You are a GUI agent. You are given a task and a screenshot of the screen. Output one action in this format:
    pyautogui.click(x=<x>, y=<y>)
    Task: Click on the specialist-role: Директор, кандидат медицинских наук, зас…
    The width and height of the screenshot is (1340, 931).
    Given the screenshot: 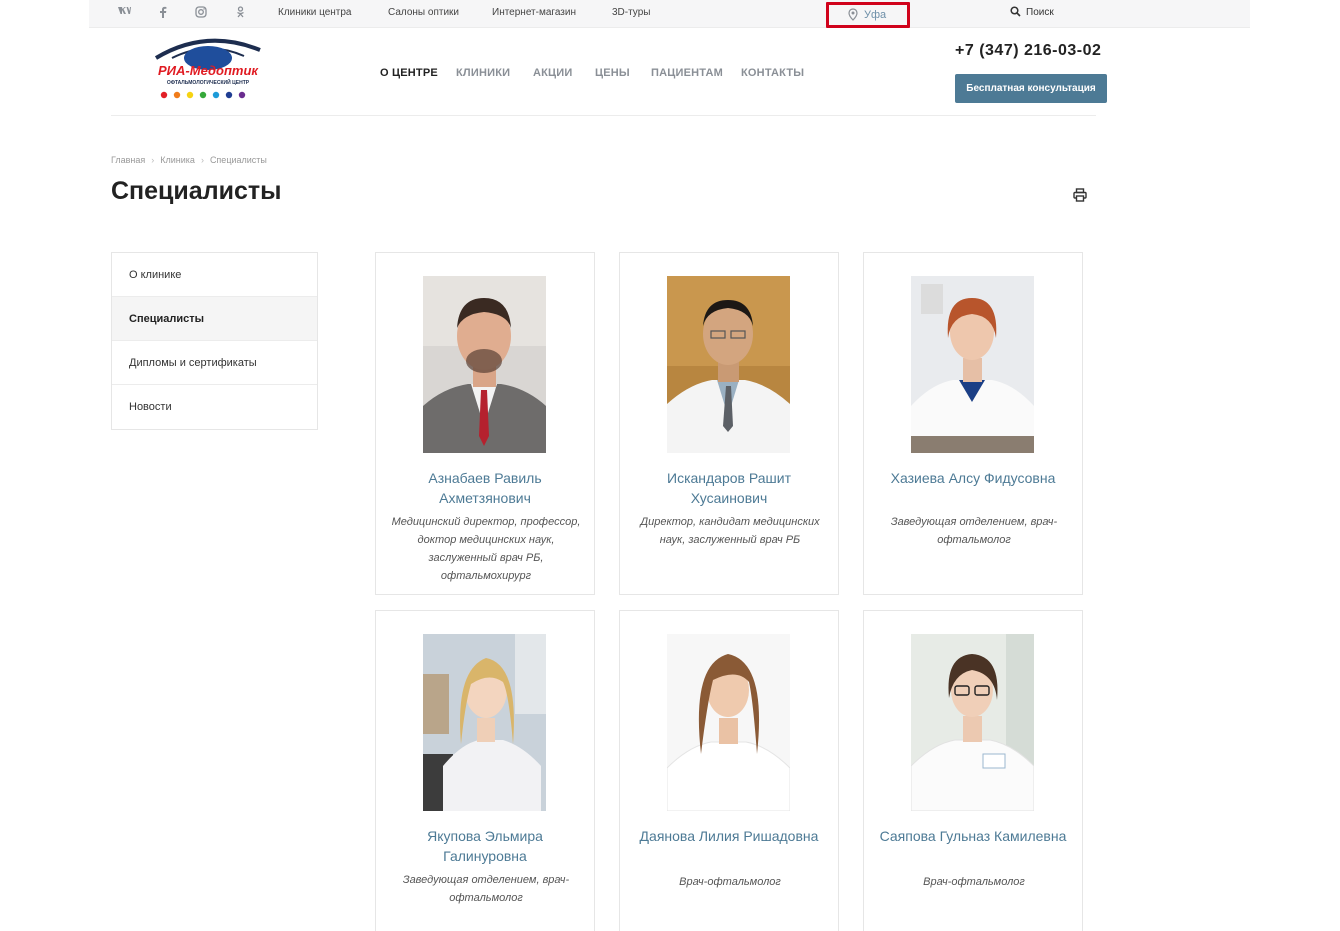 What is the action you would take?
    pyautogui.click(x=730, y=531)
    